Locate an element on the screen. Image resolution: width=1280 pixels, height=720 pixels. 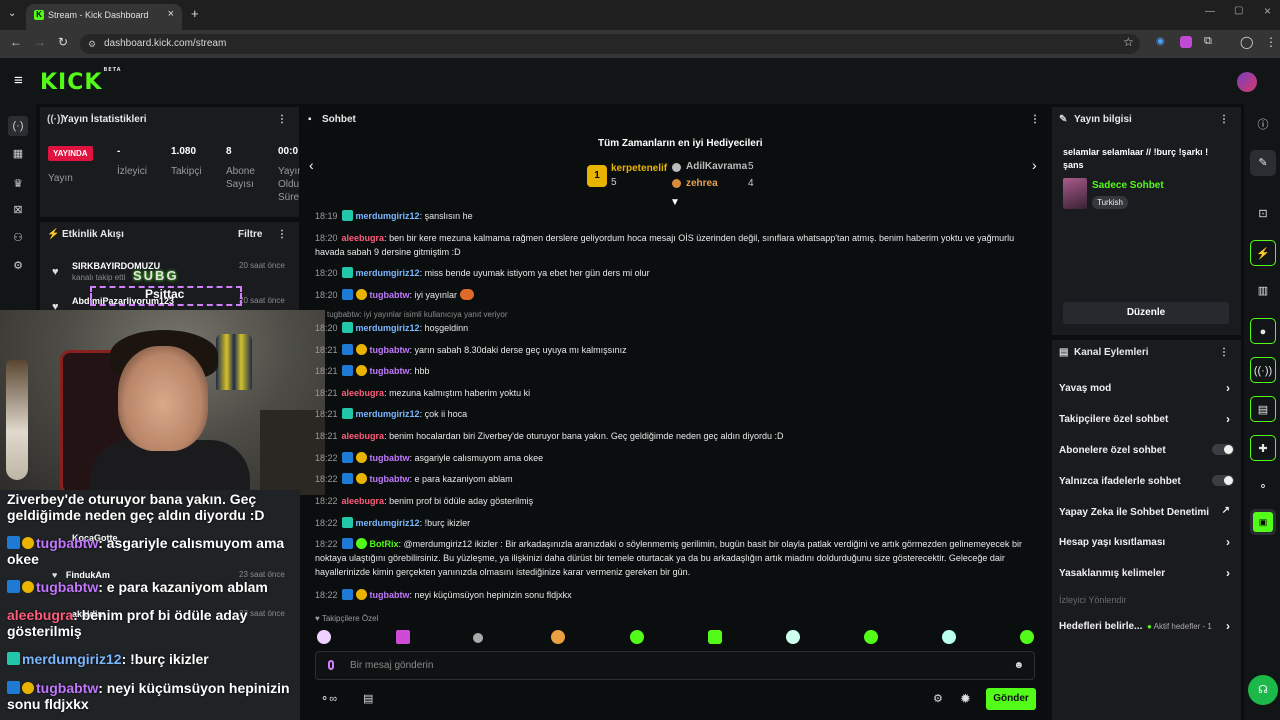
info-icon: ⓘ is located at coordinates (1263, 125).